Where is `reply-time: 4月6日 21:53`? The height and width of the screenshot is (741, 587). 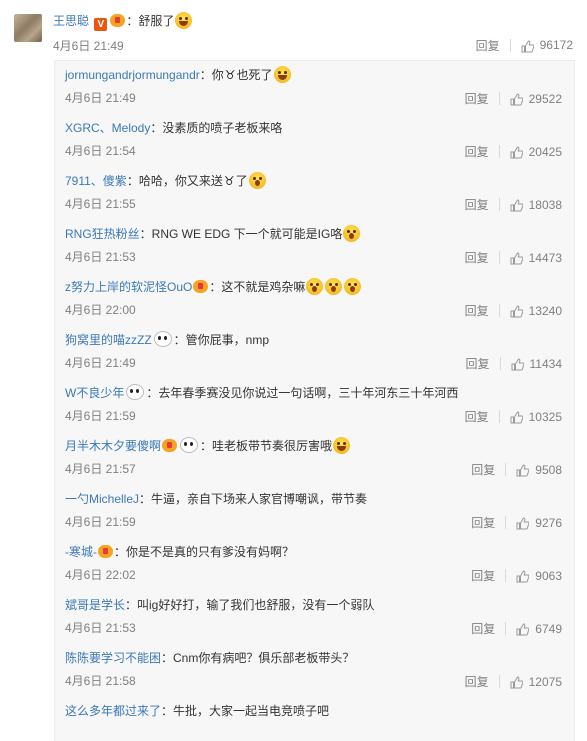 reply-time: 4月6日 21:53 is located at coordinates (100, 257).